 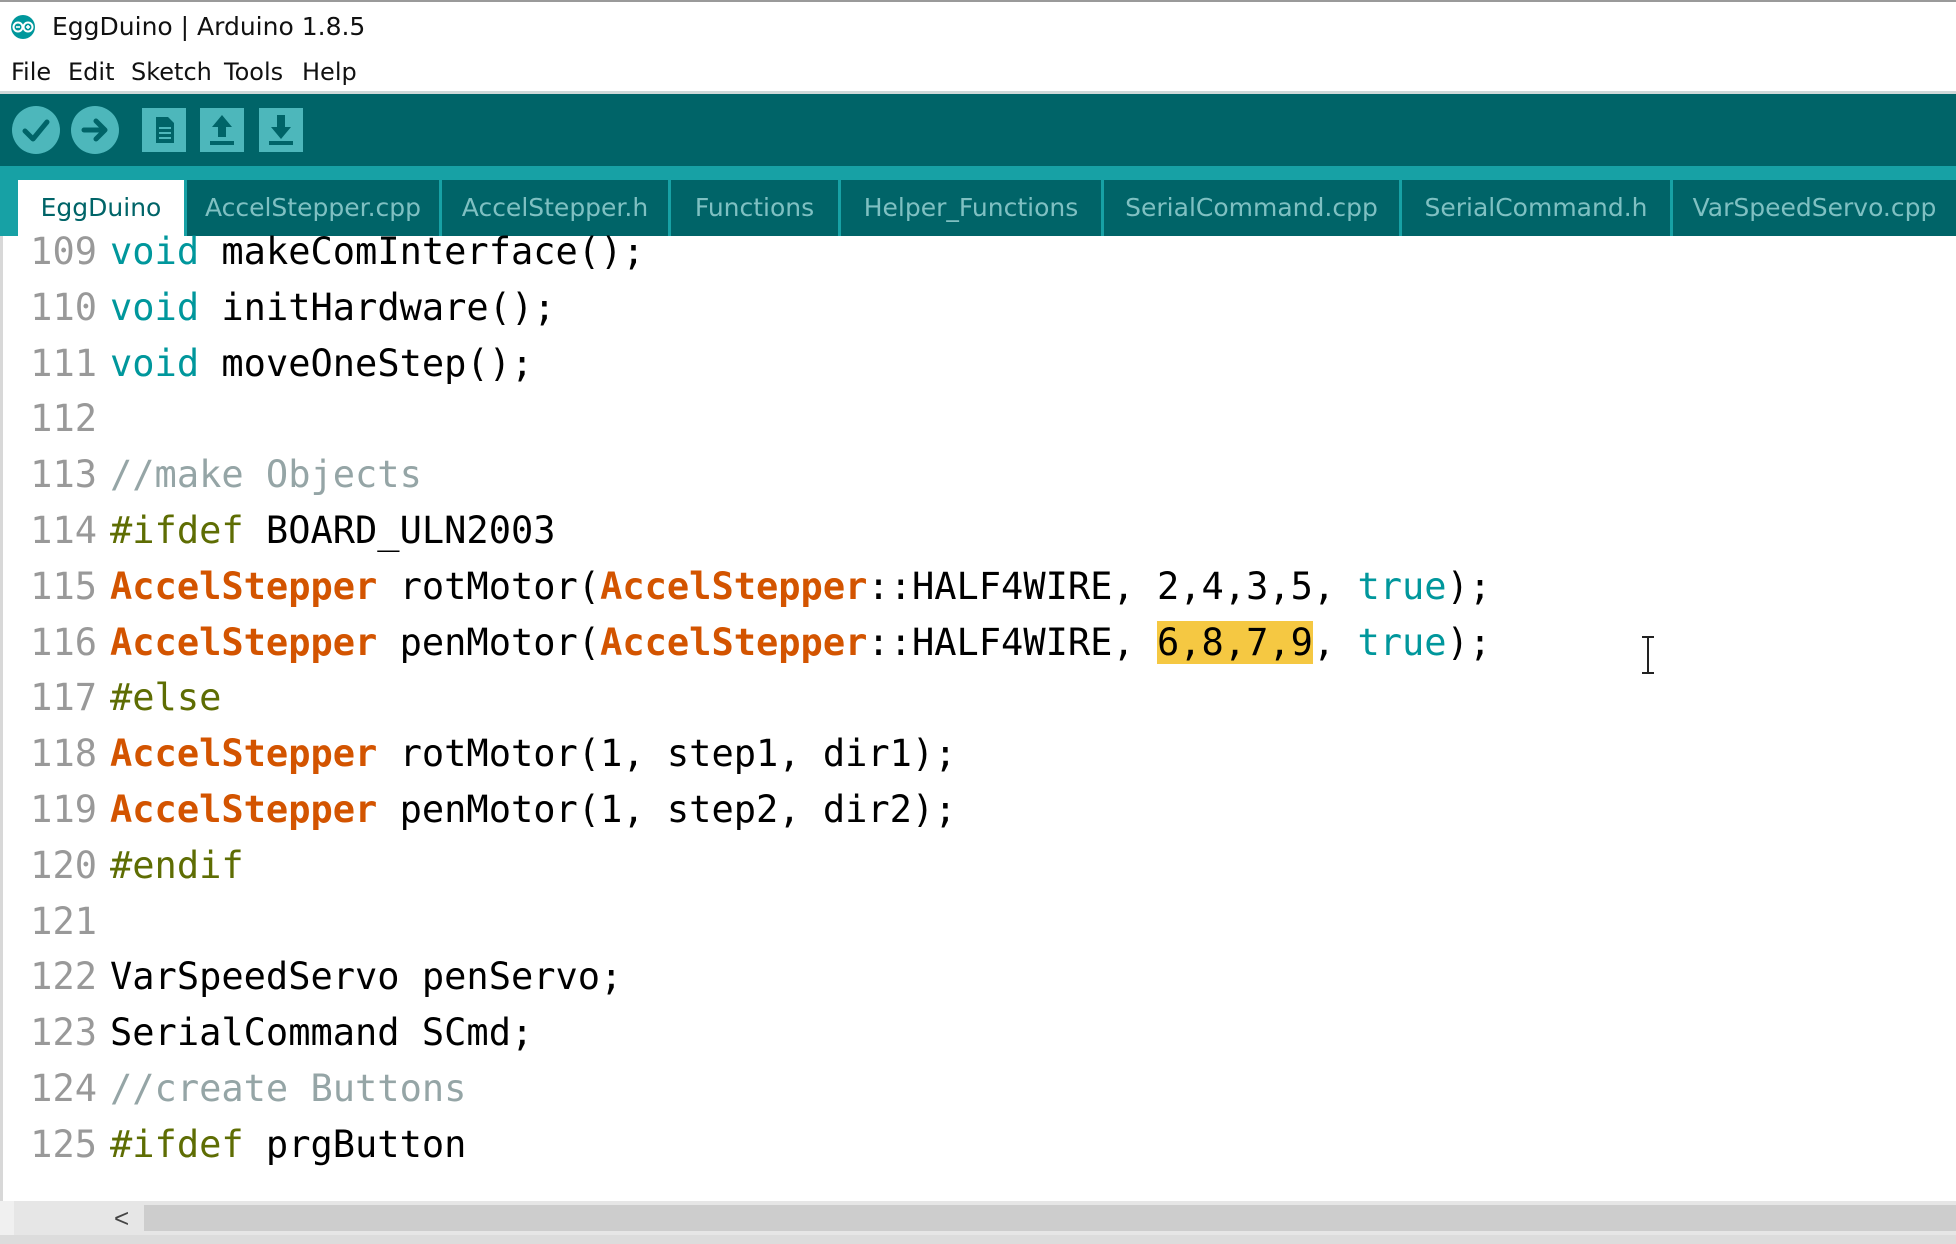 I want to click on code-text: #else, so click(x=165, y=698).